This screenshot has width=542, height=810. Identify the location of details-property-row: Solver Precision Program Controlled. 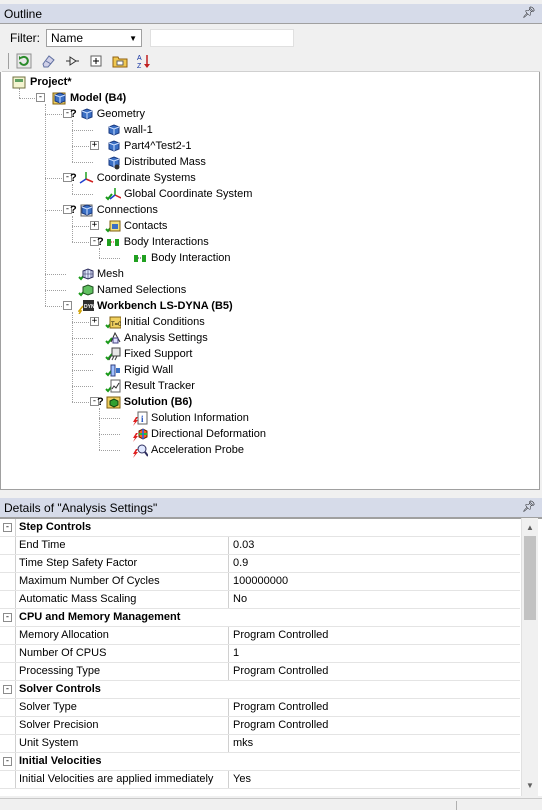
(260, 726).